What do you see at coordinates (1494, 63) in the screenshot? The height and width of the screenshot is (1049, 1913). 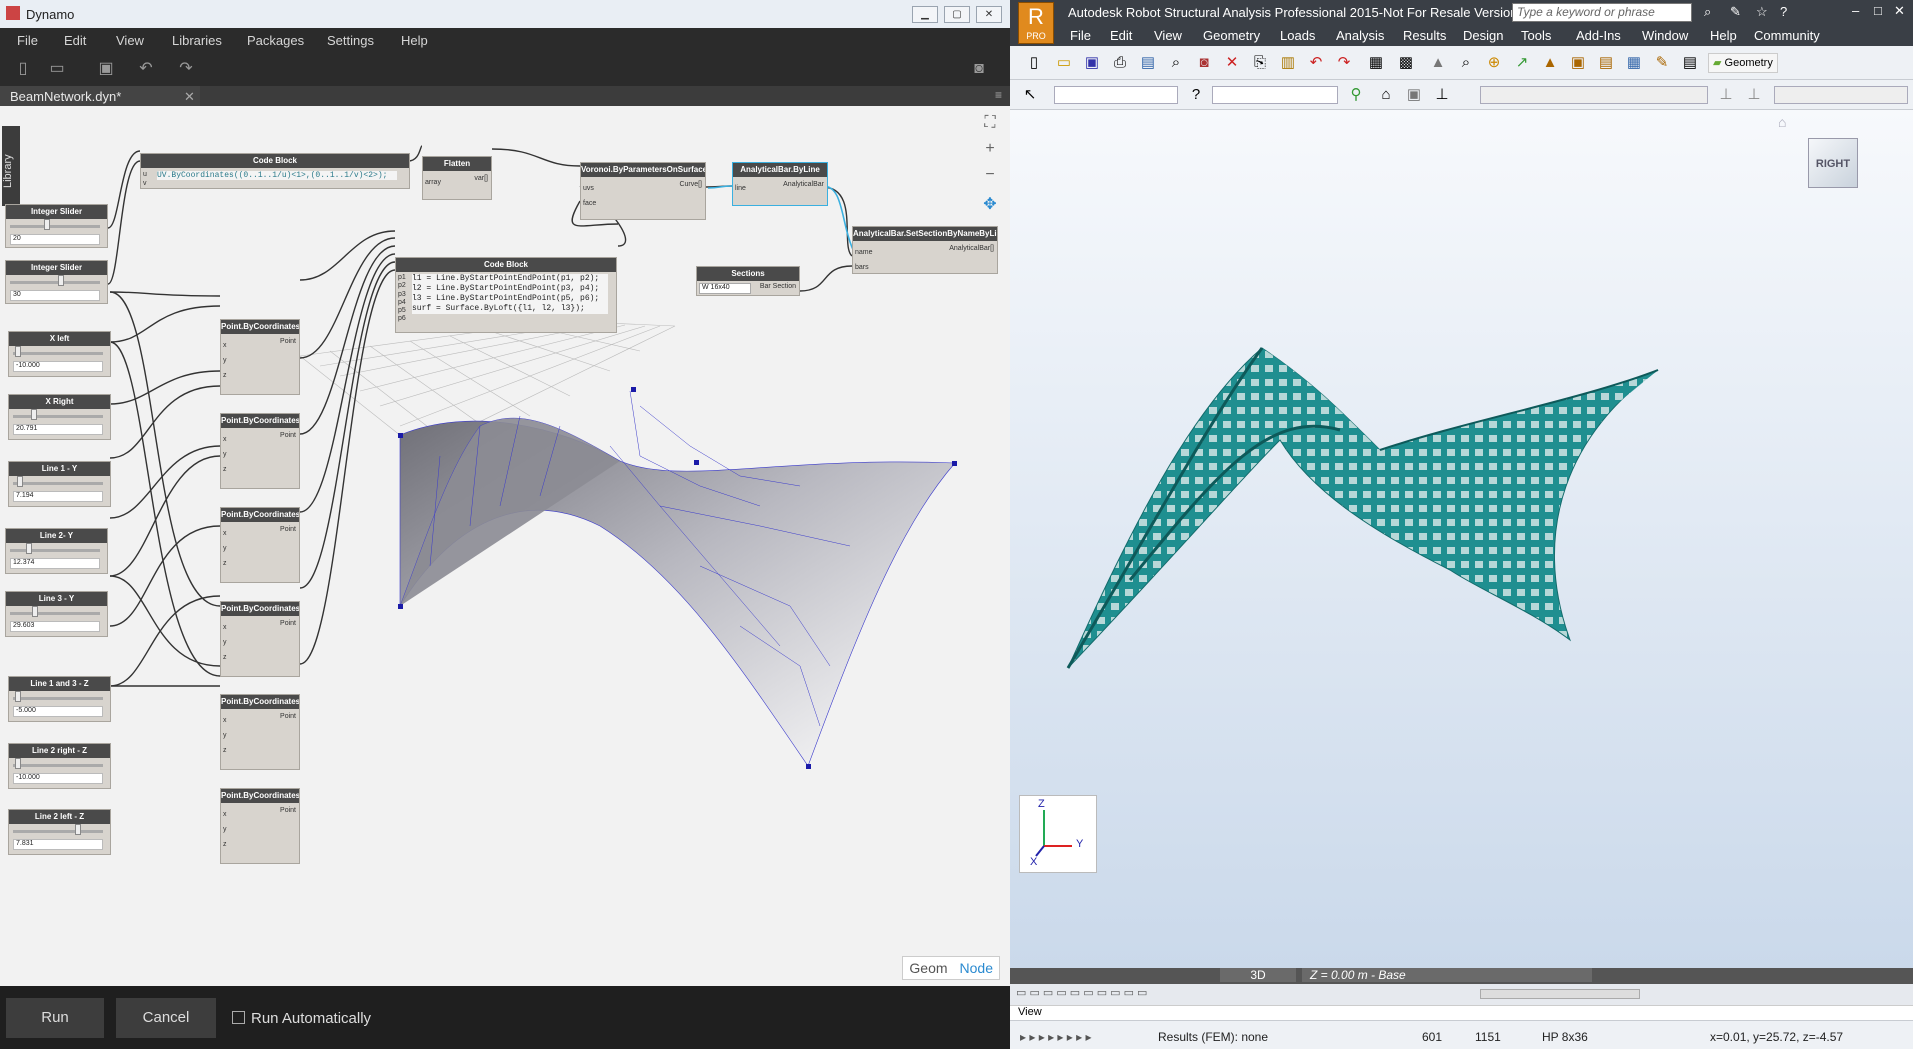 I see `target-icon: ⊕` at bounding box center [1494, 63].